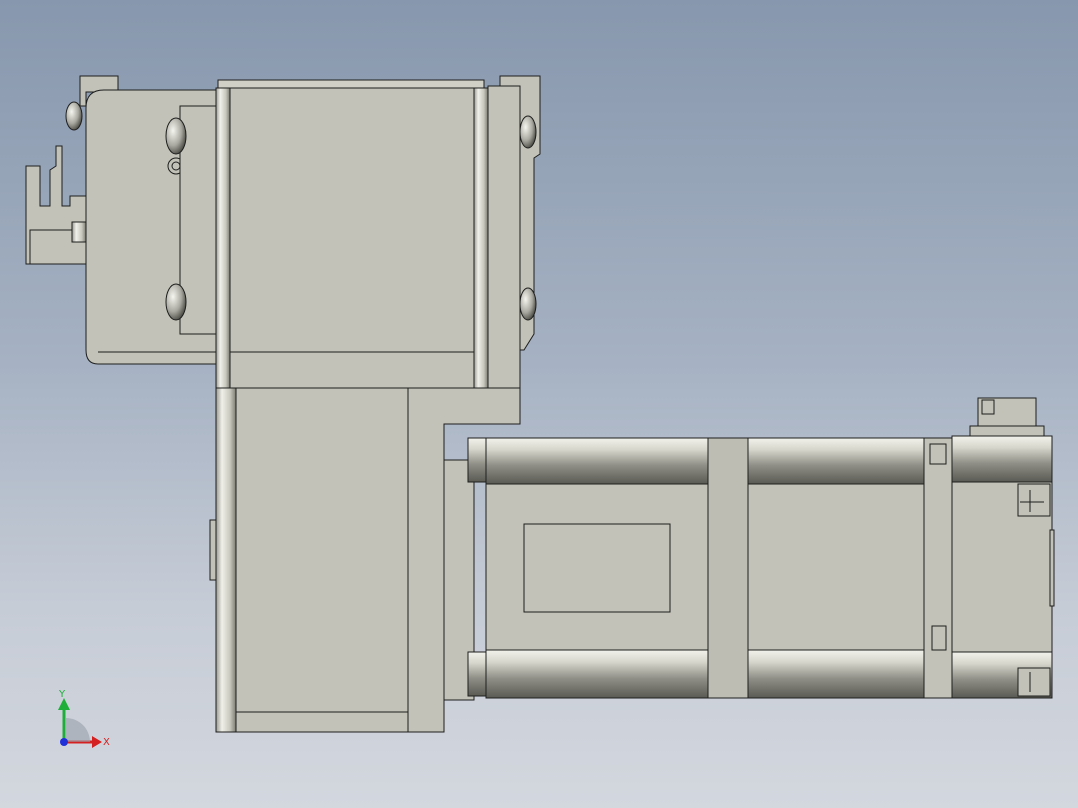  Describe the element at coordinates (1007, 417) in the screenshot. I see `motor-connector` at that location.